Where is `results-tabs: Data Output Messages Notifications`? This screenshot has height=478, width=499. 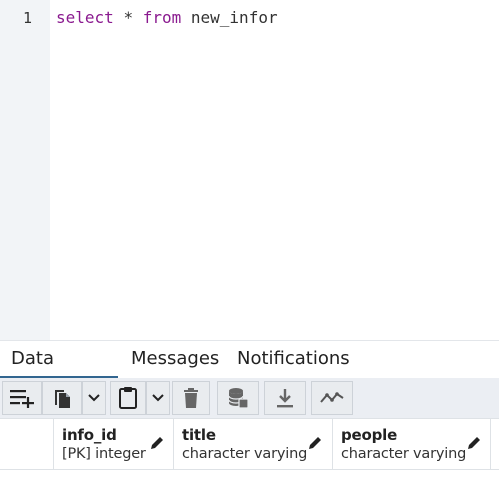 results-tabs: Data Output Messages Notifications is located at coordinates (249, 372).